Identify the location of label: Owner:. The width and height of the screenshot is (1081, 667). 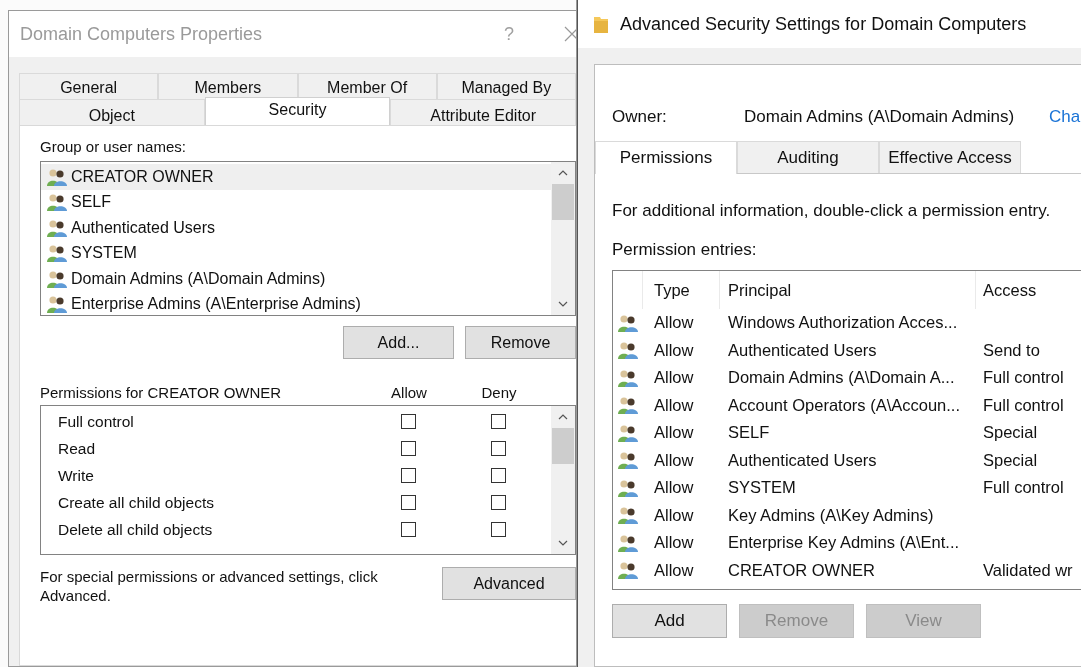
(640, 117).